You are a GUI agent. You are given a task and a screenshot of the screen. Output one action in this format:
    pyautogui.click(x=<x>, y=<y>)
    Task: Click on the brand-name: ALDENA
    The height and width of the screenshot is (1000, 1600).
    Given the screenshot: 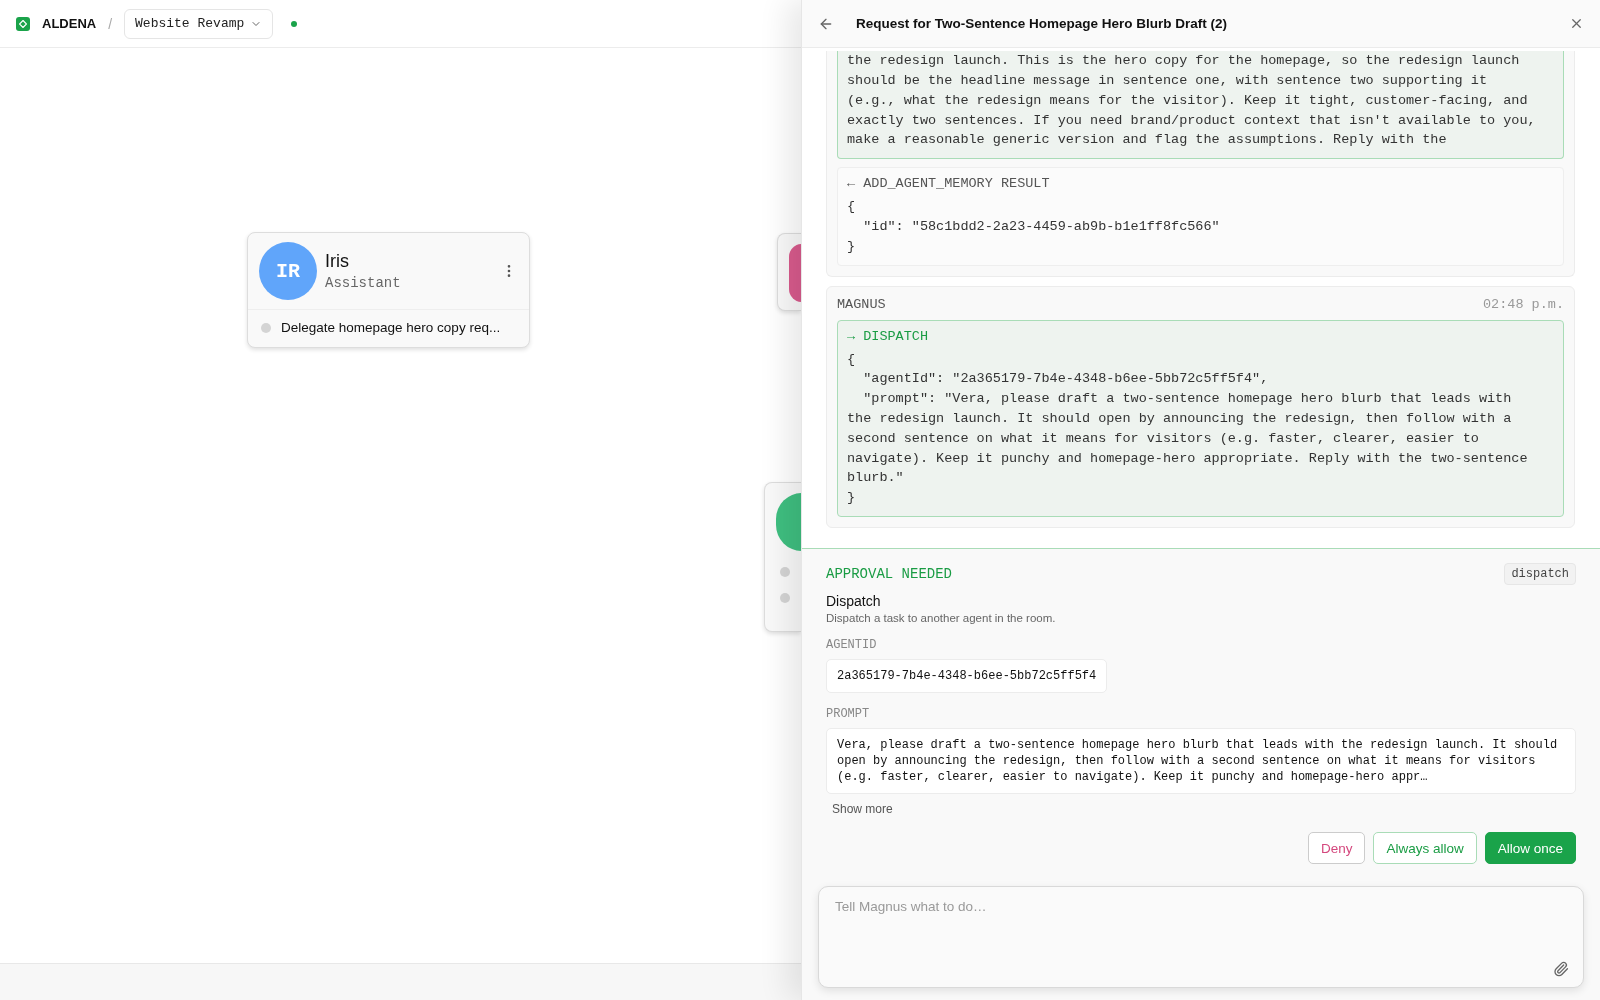 What is the action you would take?
    pyautogui.click(x=69, y=23)
    